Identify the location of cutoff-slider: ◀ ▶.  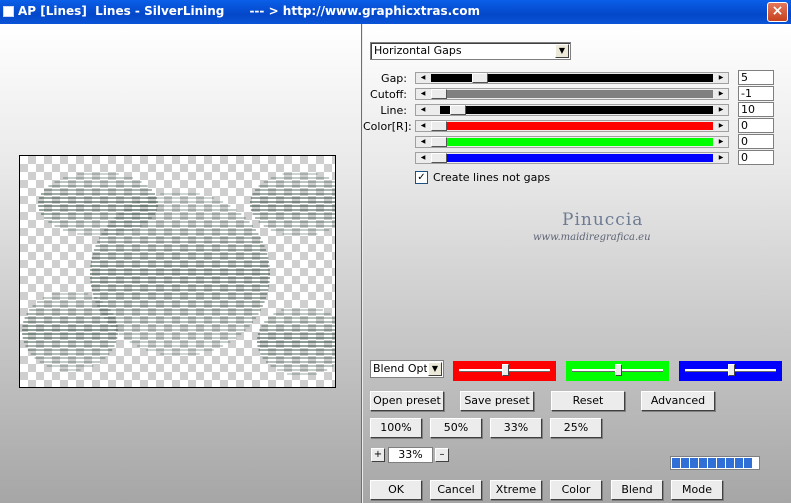
(572, 94).